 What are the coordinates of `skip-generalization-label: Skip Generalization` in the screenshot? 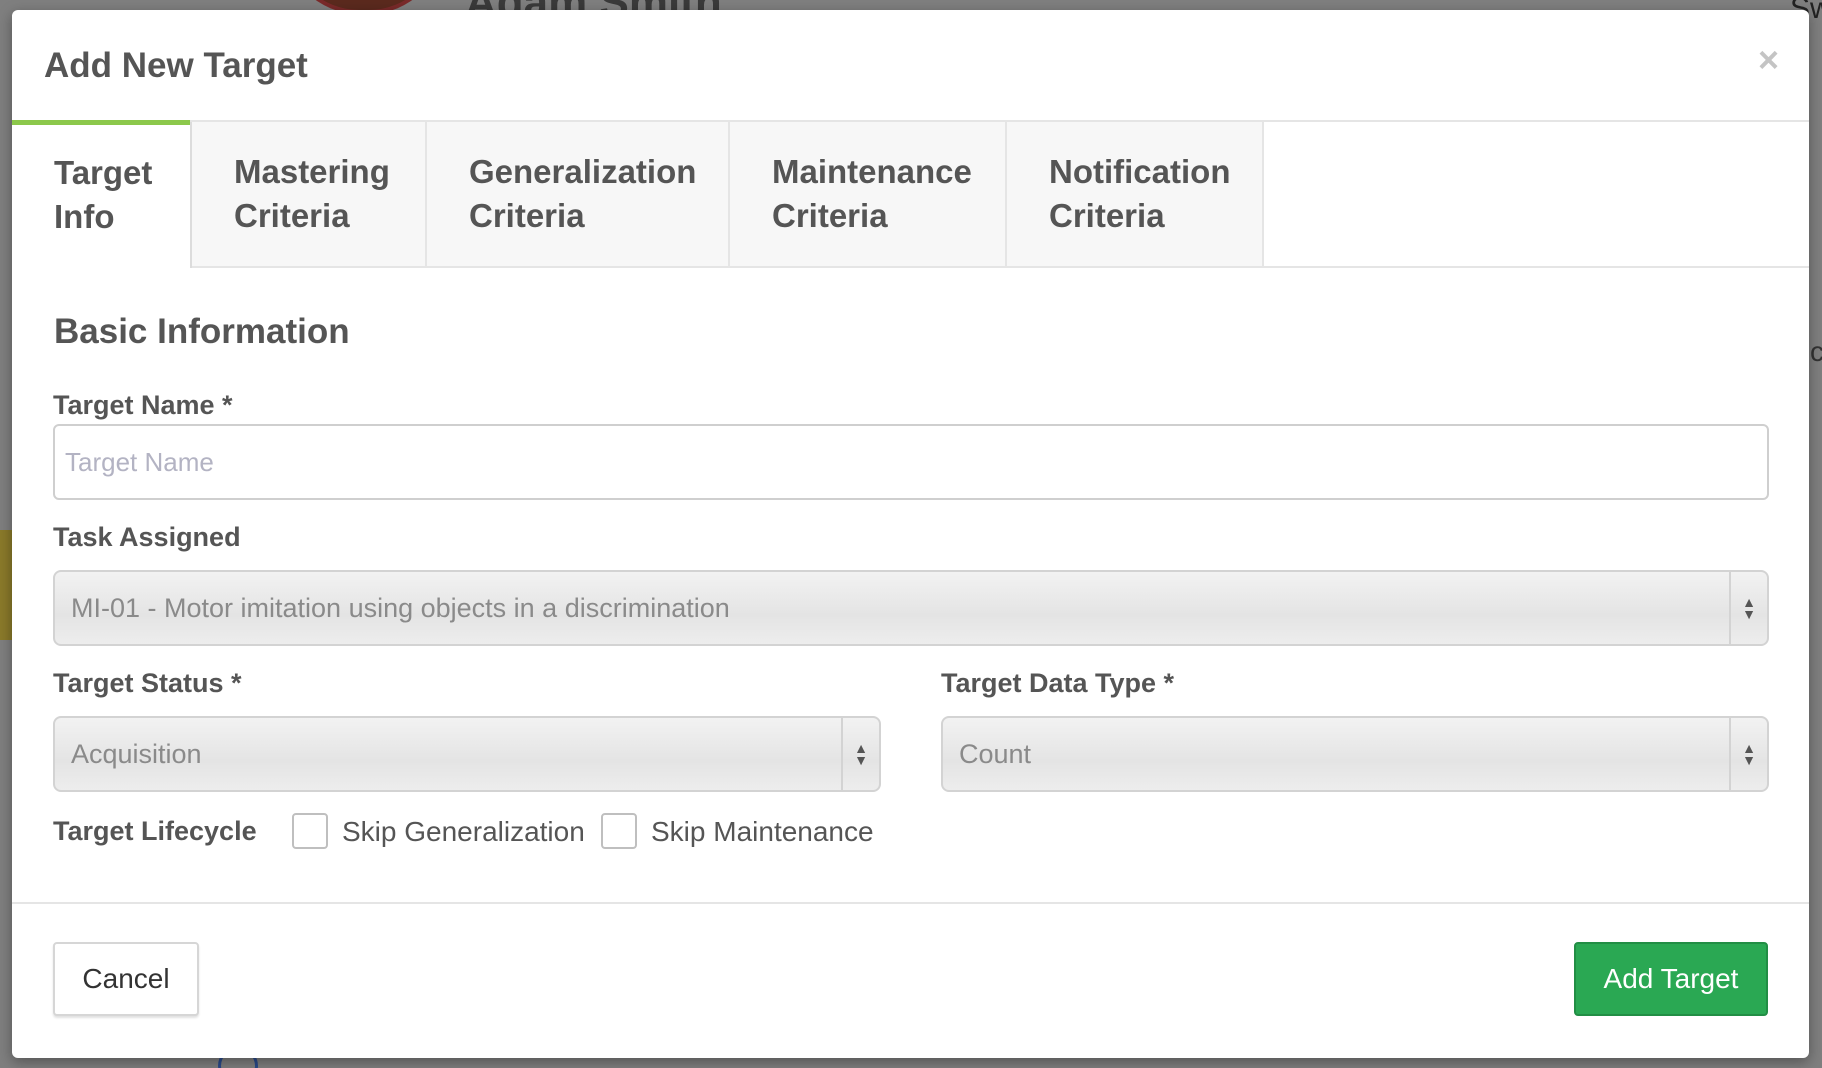 It's located at (463, 832).